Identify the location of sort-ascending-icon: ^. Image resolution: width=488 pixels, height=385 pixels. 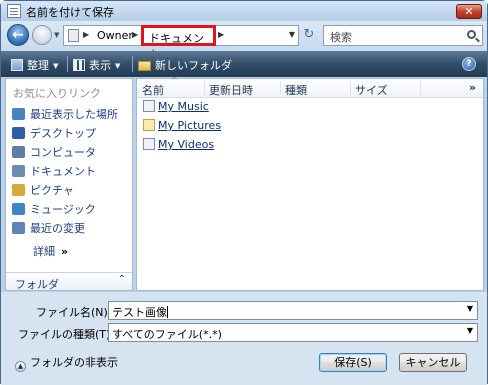
(174, 80).